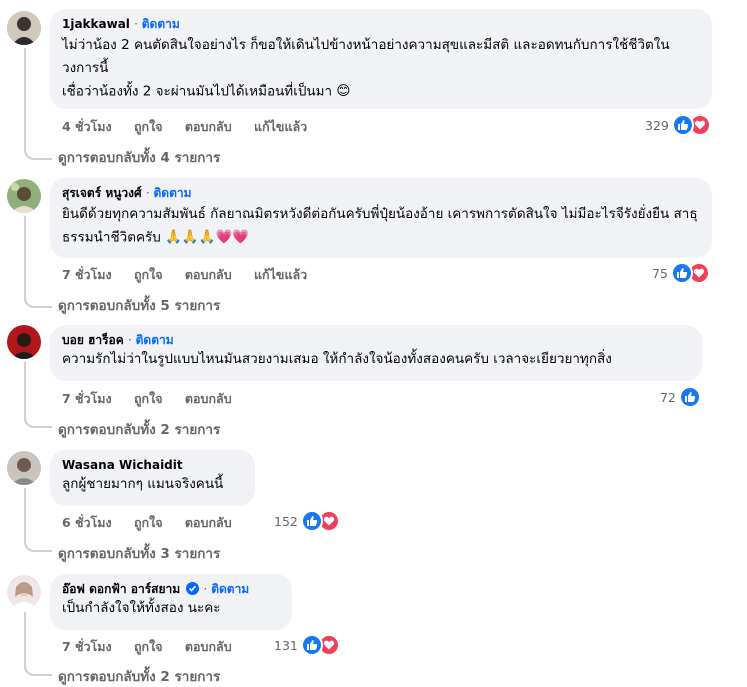 This screenshot has height=687, width=747. I want to click on comment-actions: 7 ชั่วโมง ถูกใจ ตอบกลับ แก้ไขแล้ว, so click(193, 275).